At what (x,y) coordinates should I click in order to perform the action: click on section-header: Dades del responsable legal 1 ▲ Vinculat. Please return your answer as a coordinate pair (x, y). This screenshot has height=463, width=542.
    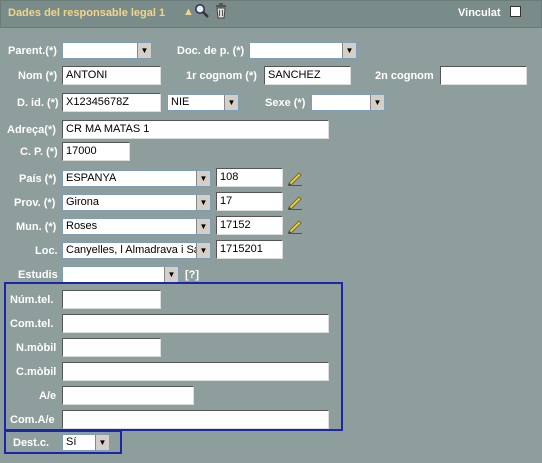
    Looking at the image, I should click on (271, 14).